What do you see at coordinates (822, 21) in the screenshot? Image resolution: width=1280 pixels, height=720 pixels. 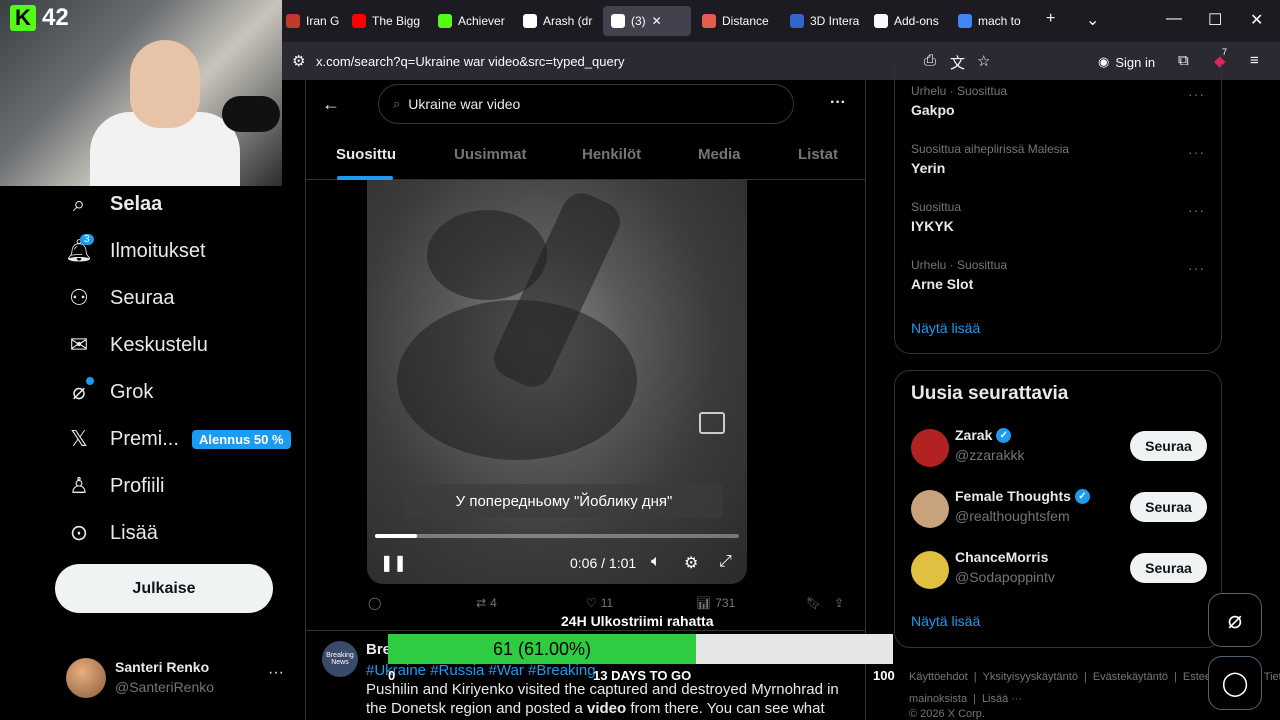 I see `browser-tab: 3D Intera` at bounding box center [822, 21].